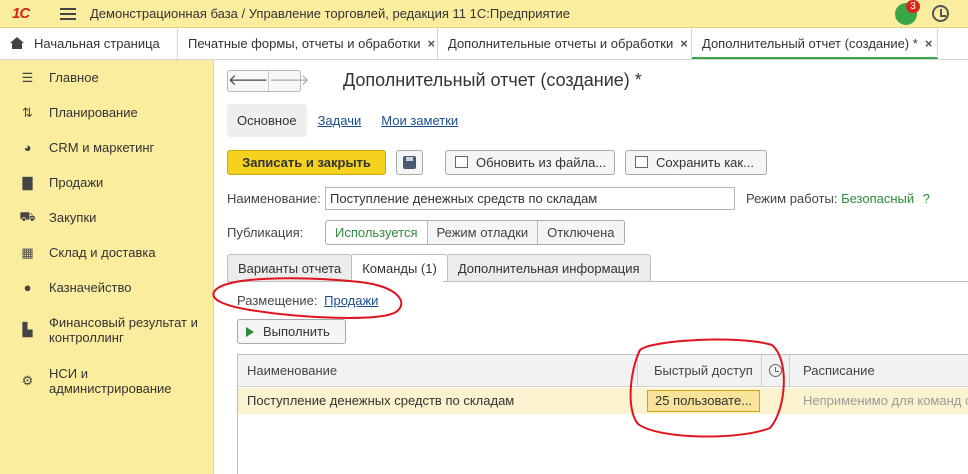  I want to click on subtab-notes: Мои заметки, so click(419, 120).